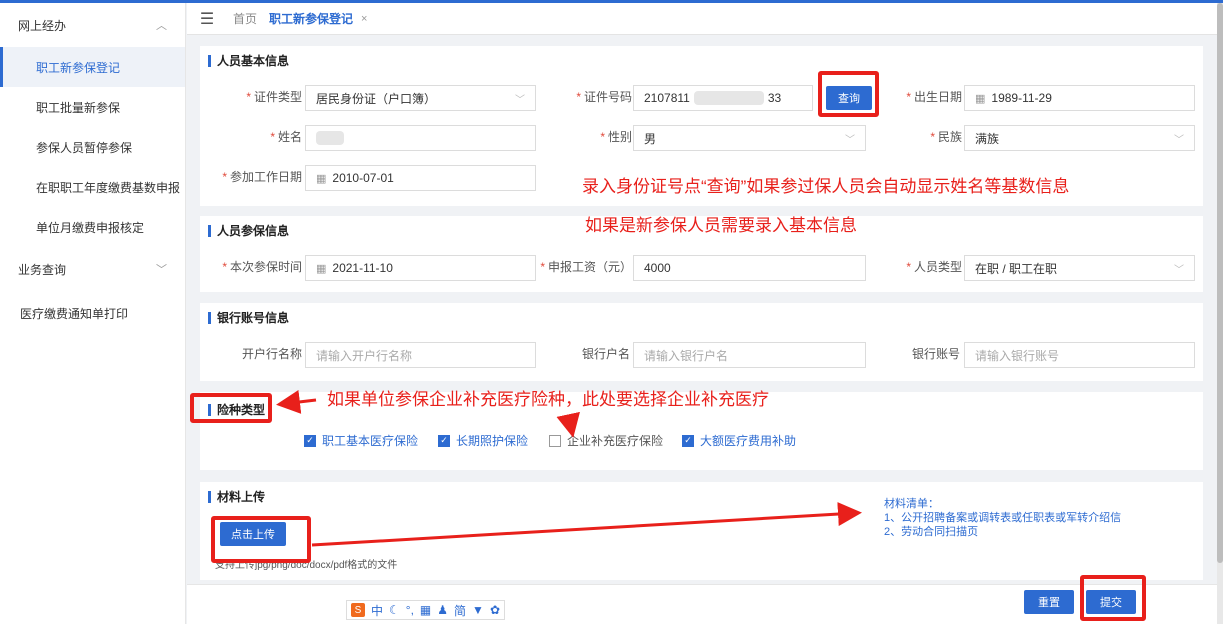 This screenshot has width=1223, height=624. I want to click on arrow-to-materials, so click(586, 524).